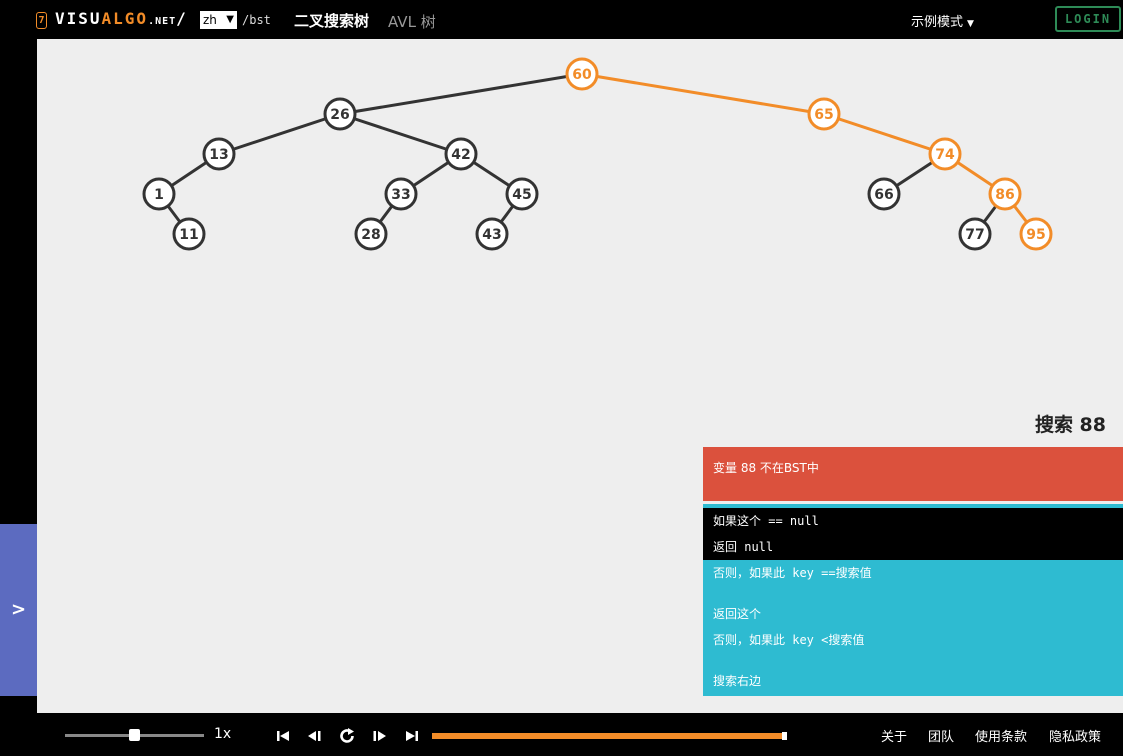  Describe the element at coordinates (182, 18) in the screenshot. I see `logo-slash: /` at that location.